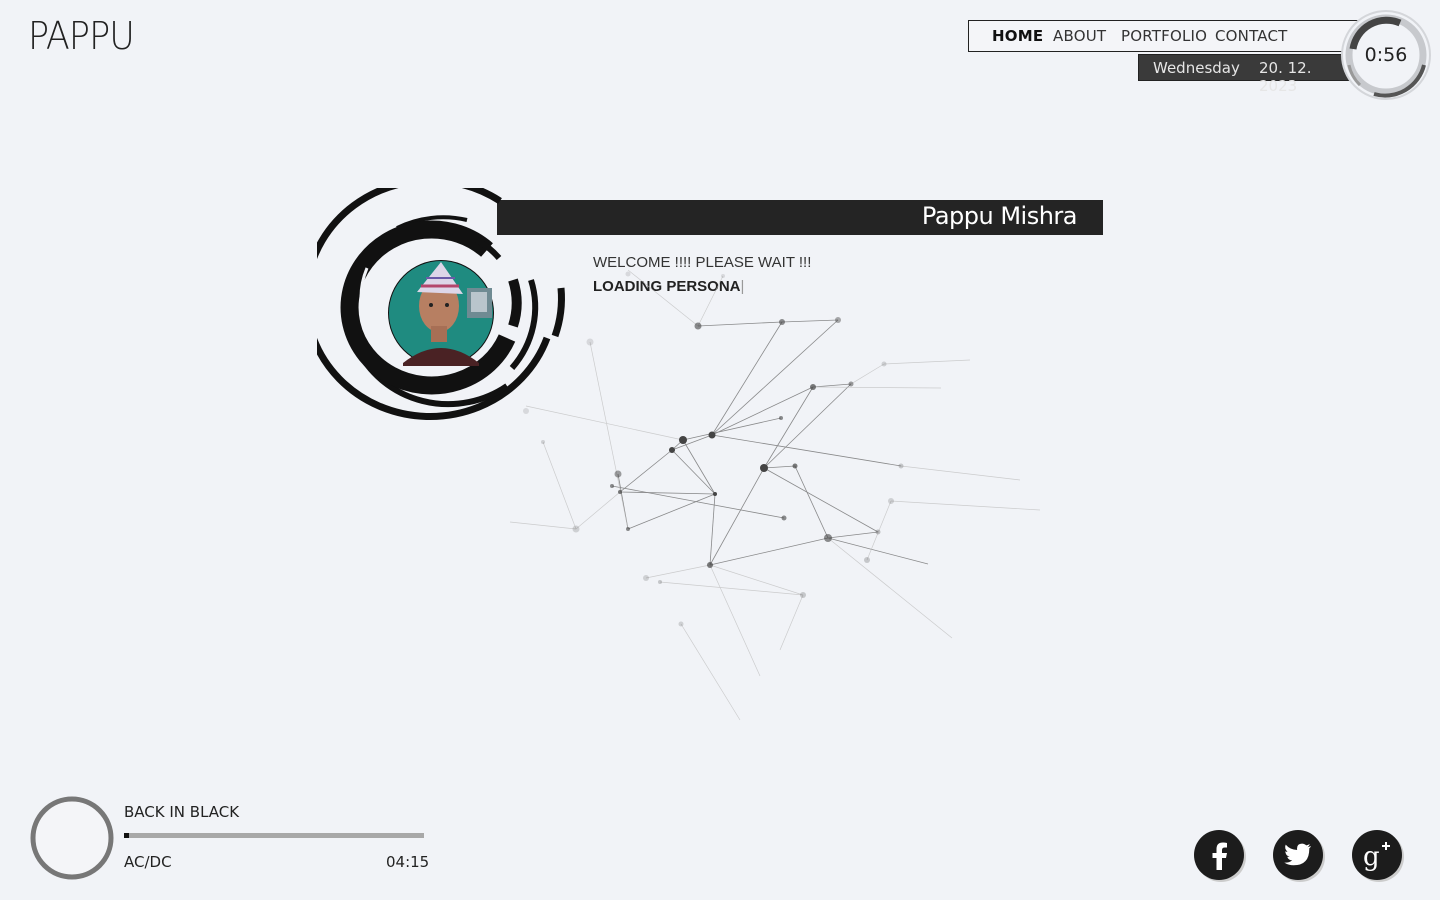 The image size is (1440, 900). What do you see at coordinates (1017, 36) in the screenshot?
I see `nav-home: HOME` at bounding box center [1017, 36].